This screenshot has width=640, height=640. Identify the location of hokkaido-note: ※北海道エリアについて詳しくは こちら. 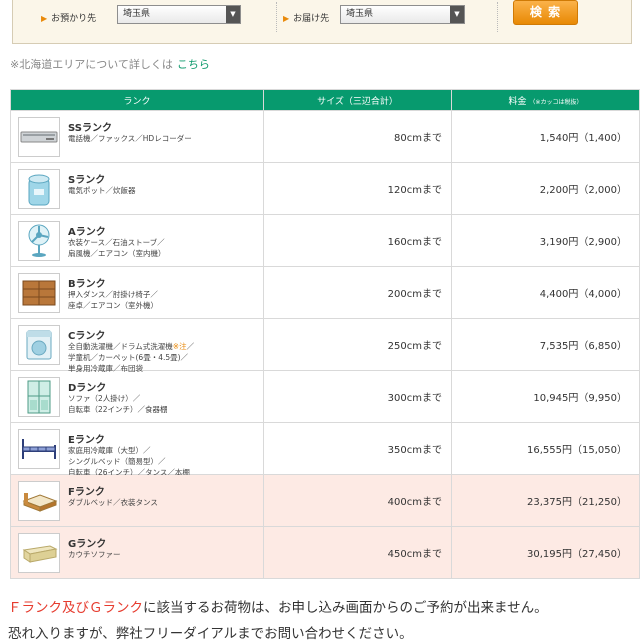
(110, 64).